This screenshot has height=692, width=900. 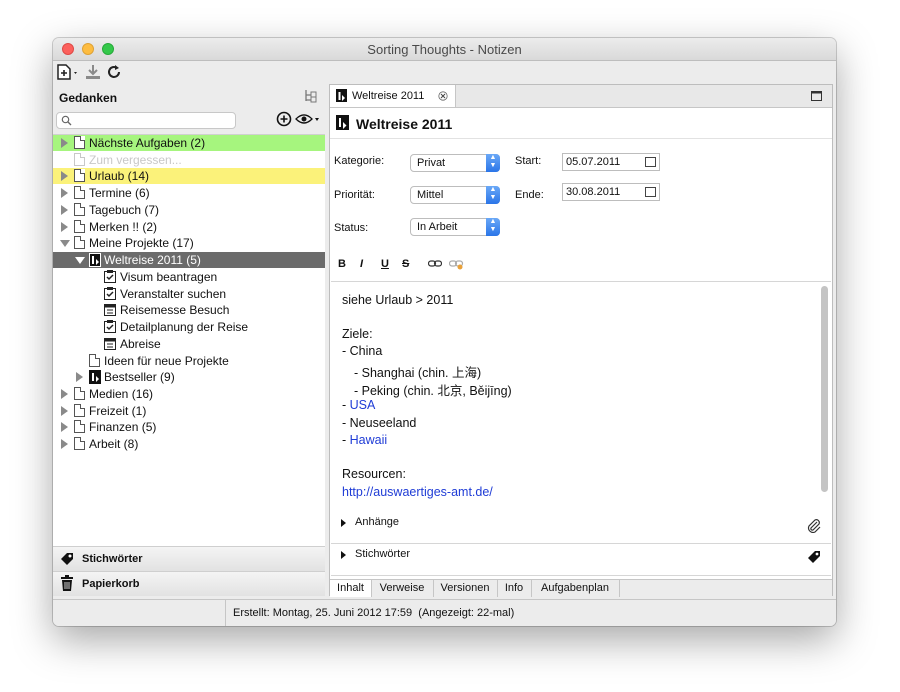 What do you see at coordinates (611, 162) in the screenshot?
I see `start-date-field: 05.07.2011` at bounding box center [611, 162].